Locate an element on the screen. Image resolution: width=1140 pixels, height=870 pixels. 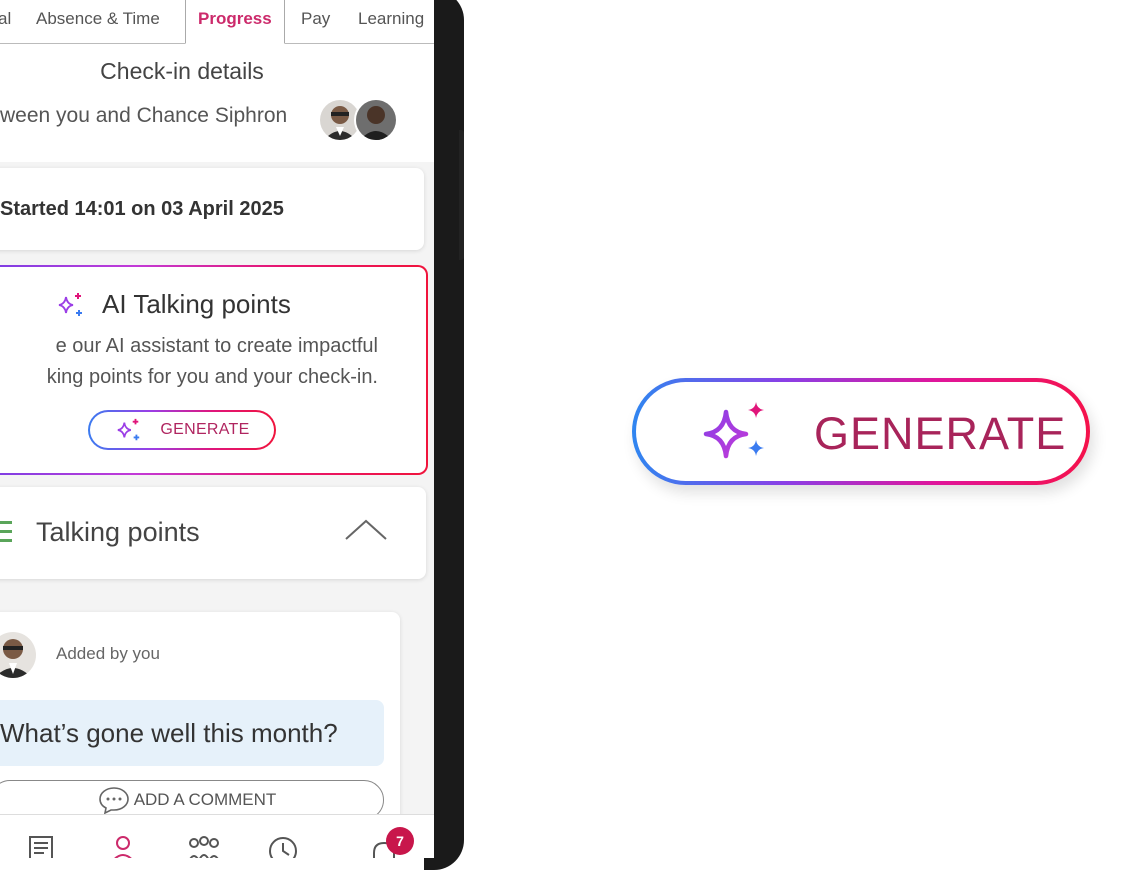
list-icon is located at coordinates (7, 533).